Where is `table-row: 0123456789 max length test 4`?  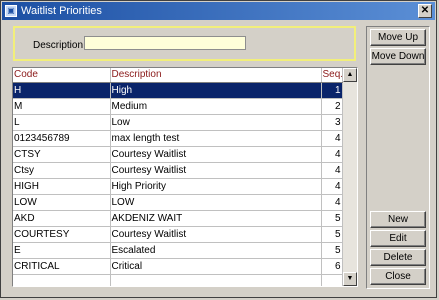 table-row: 0123456789 max length test 4 is located at coordinates (178, 138).